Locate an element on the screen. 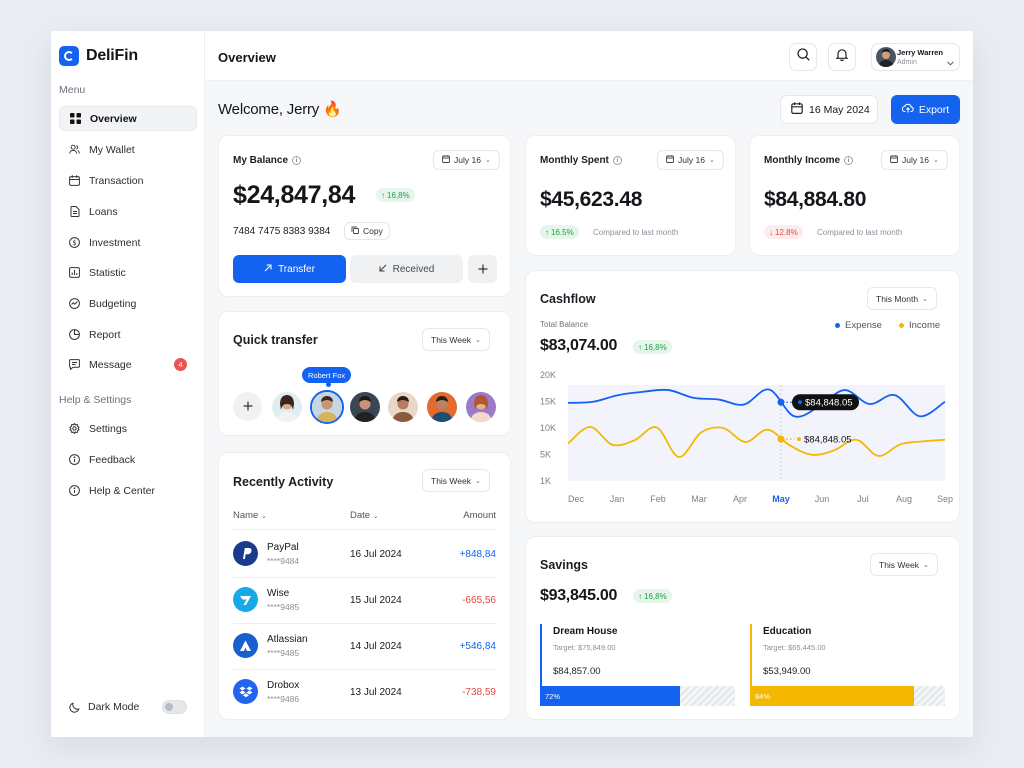  column-header-date: Date ⌄ is located at coordinates (364, 515).